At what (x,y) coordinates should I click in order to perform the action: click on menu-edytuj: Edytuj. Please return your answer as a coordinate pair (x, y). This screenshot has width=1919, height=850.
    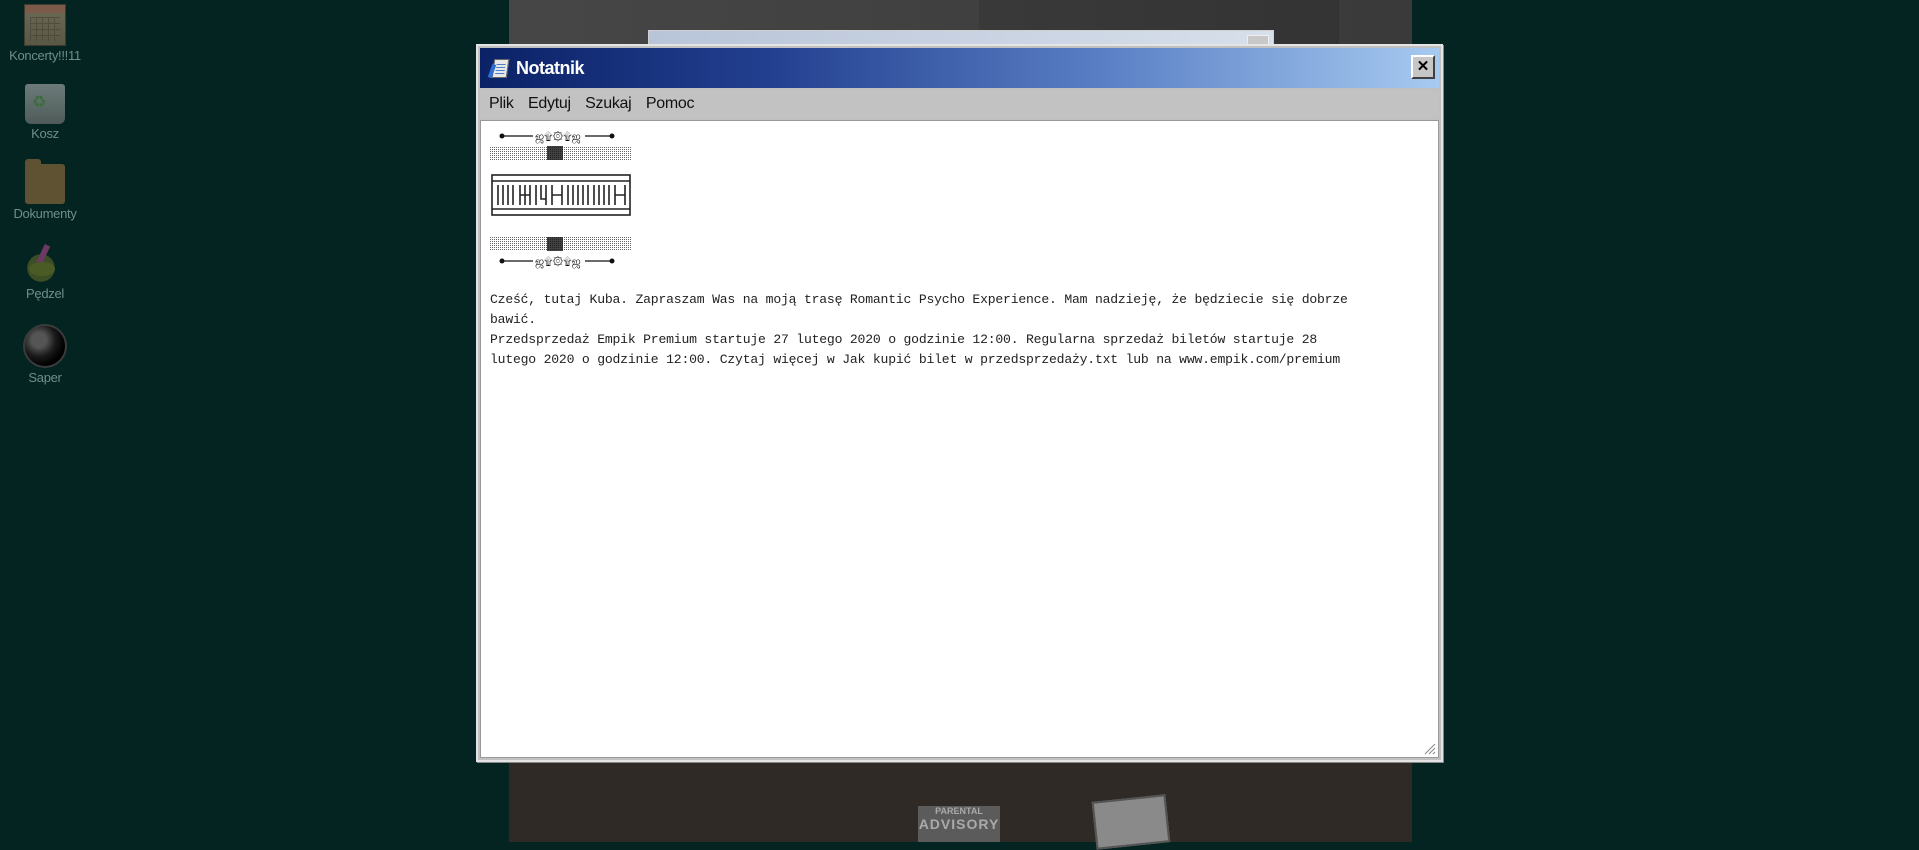
    Looking at the image, I should click on (549, 104).